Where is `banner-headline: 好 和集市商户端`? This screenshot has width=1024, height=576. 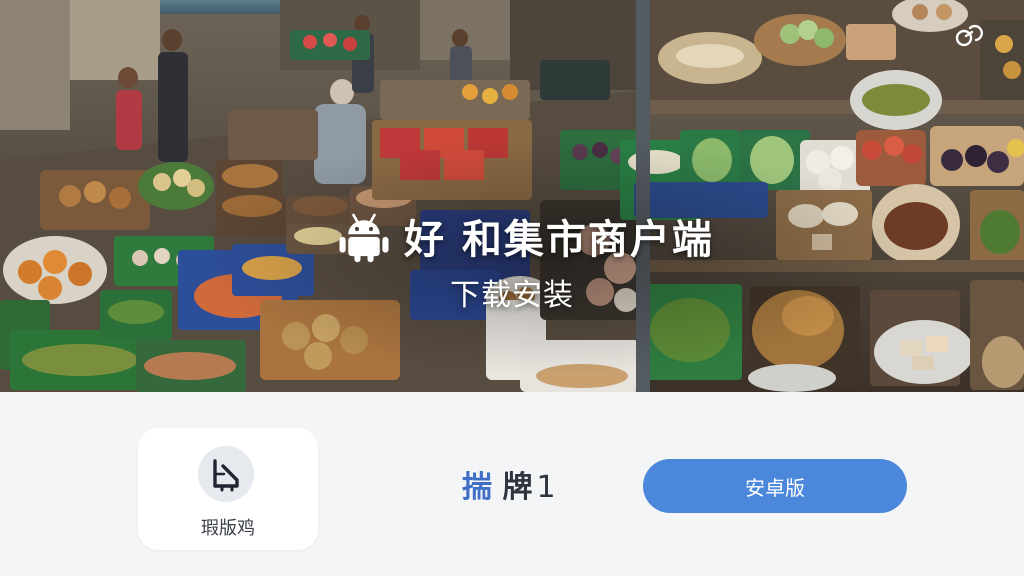
banner-headline: 好 和集市商户端 is located at coordinates (525, 236).